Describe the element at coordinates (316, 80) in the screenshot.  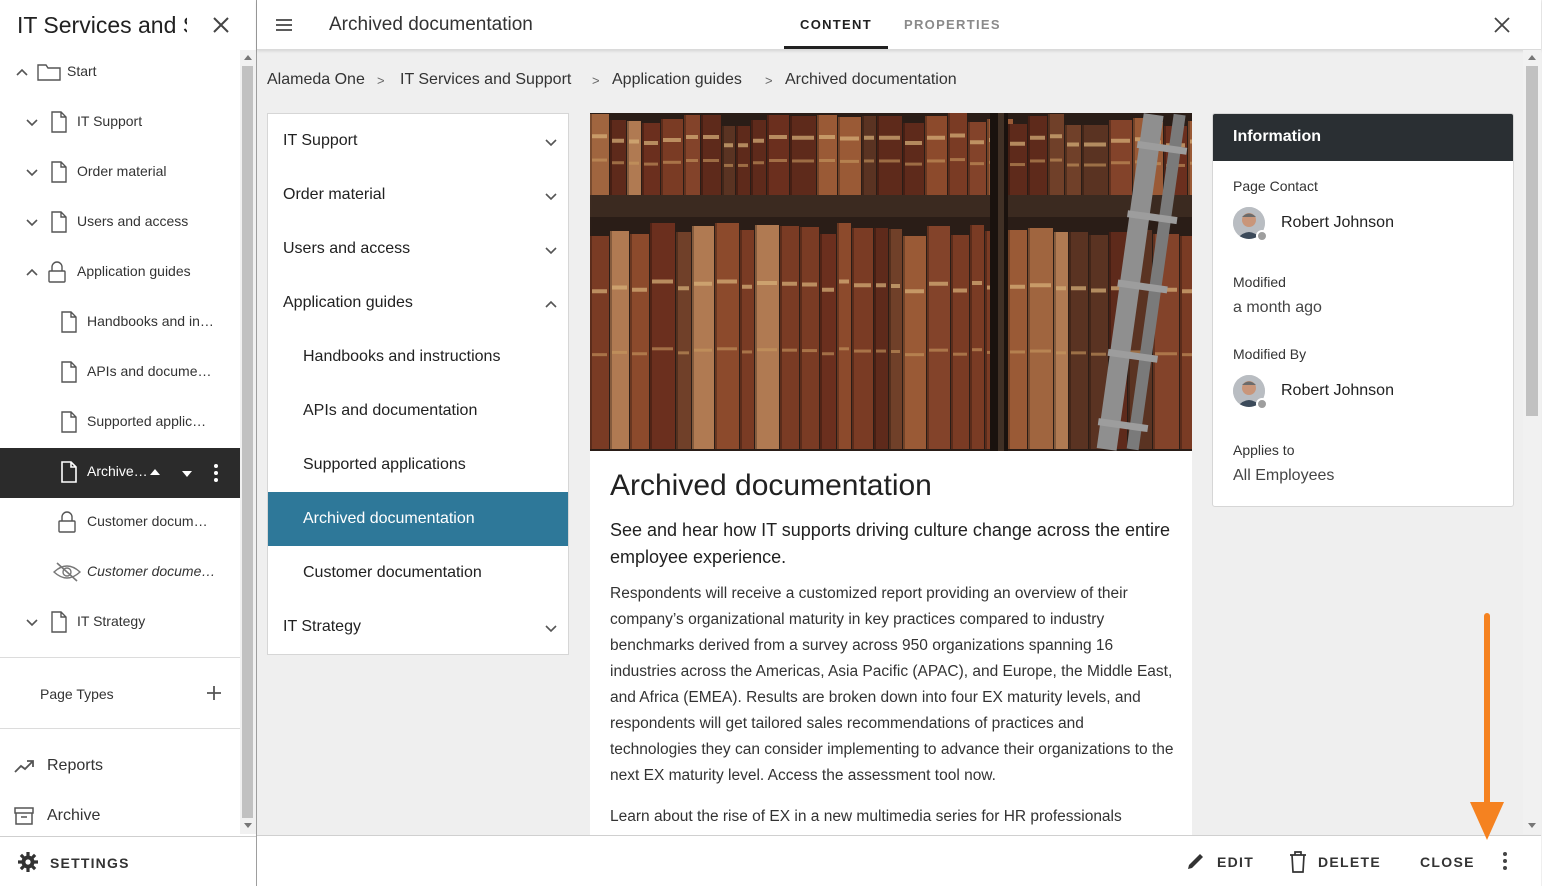
I see `breadcrumb-item: Alameda One` at that location.